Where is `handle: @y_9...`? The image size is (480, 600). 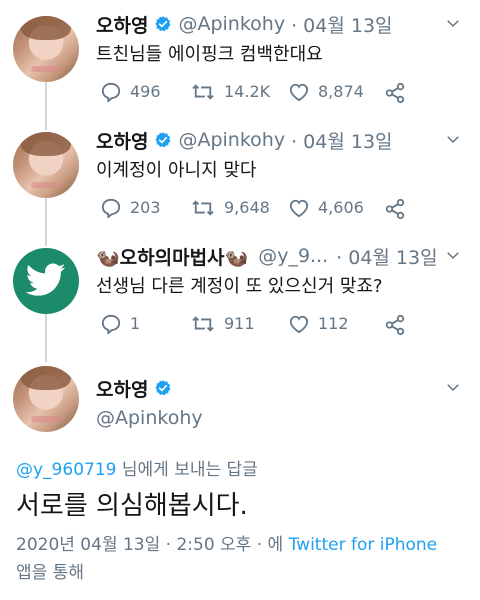 handle: @y_9... is located at coordinates (293, 256).